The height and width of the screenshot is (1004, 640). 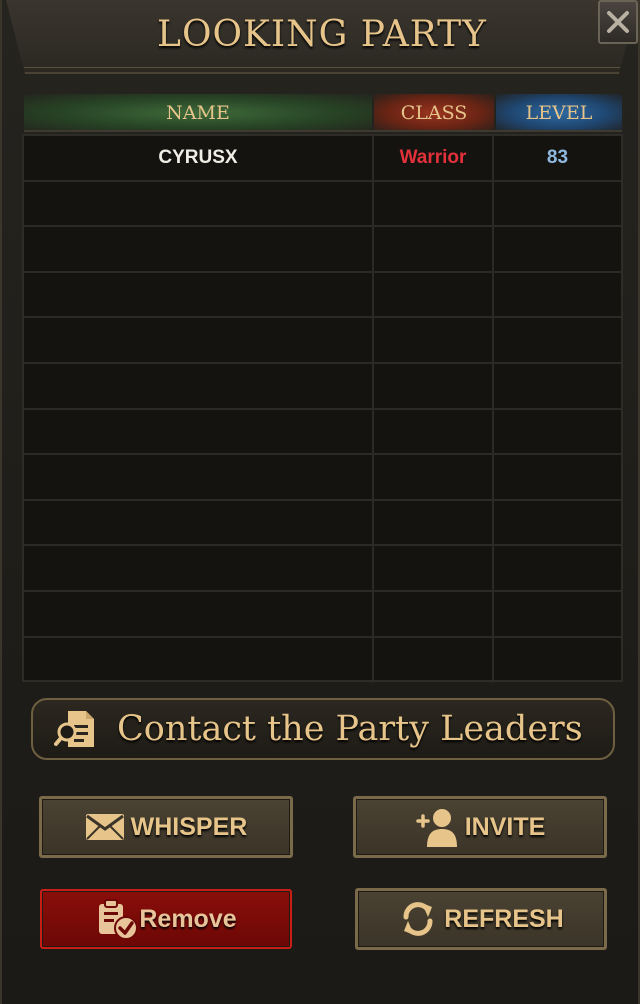 I want to click on document-search-icon, so click(x=76, y=729).